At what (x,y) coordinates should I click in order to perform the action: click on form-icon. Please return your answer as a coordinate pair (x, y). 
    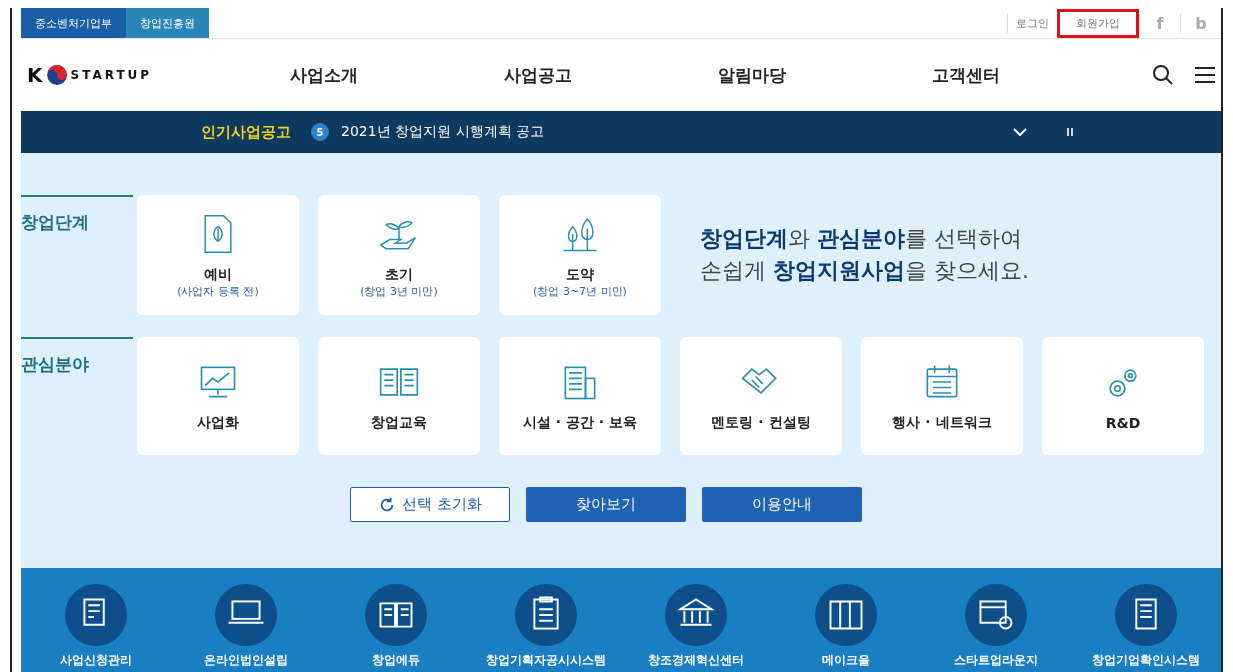
    Looking at the image, I should click on (96, 615).